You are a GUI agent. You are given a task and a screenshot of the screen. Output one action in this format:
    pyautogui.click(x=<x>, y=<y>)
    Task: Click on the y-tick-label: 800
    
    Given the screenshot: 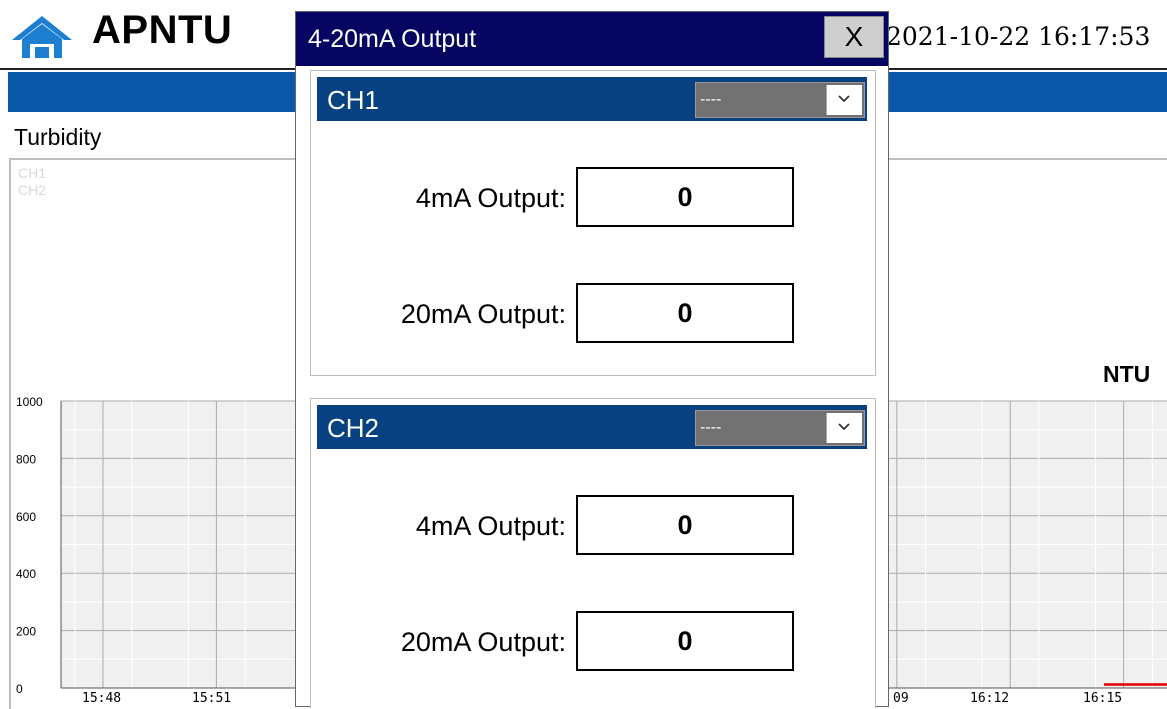 What is the action you would take?
    pyautogui.click(x=26, y=459)
    